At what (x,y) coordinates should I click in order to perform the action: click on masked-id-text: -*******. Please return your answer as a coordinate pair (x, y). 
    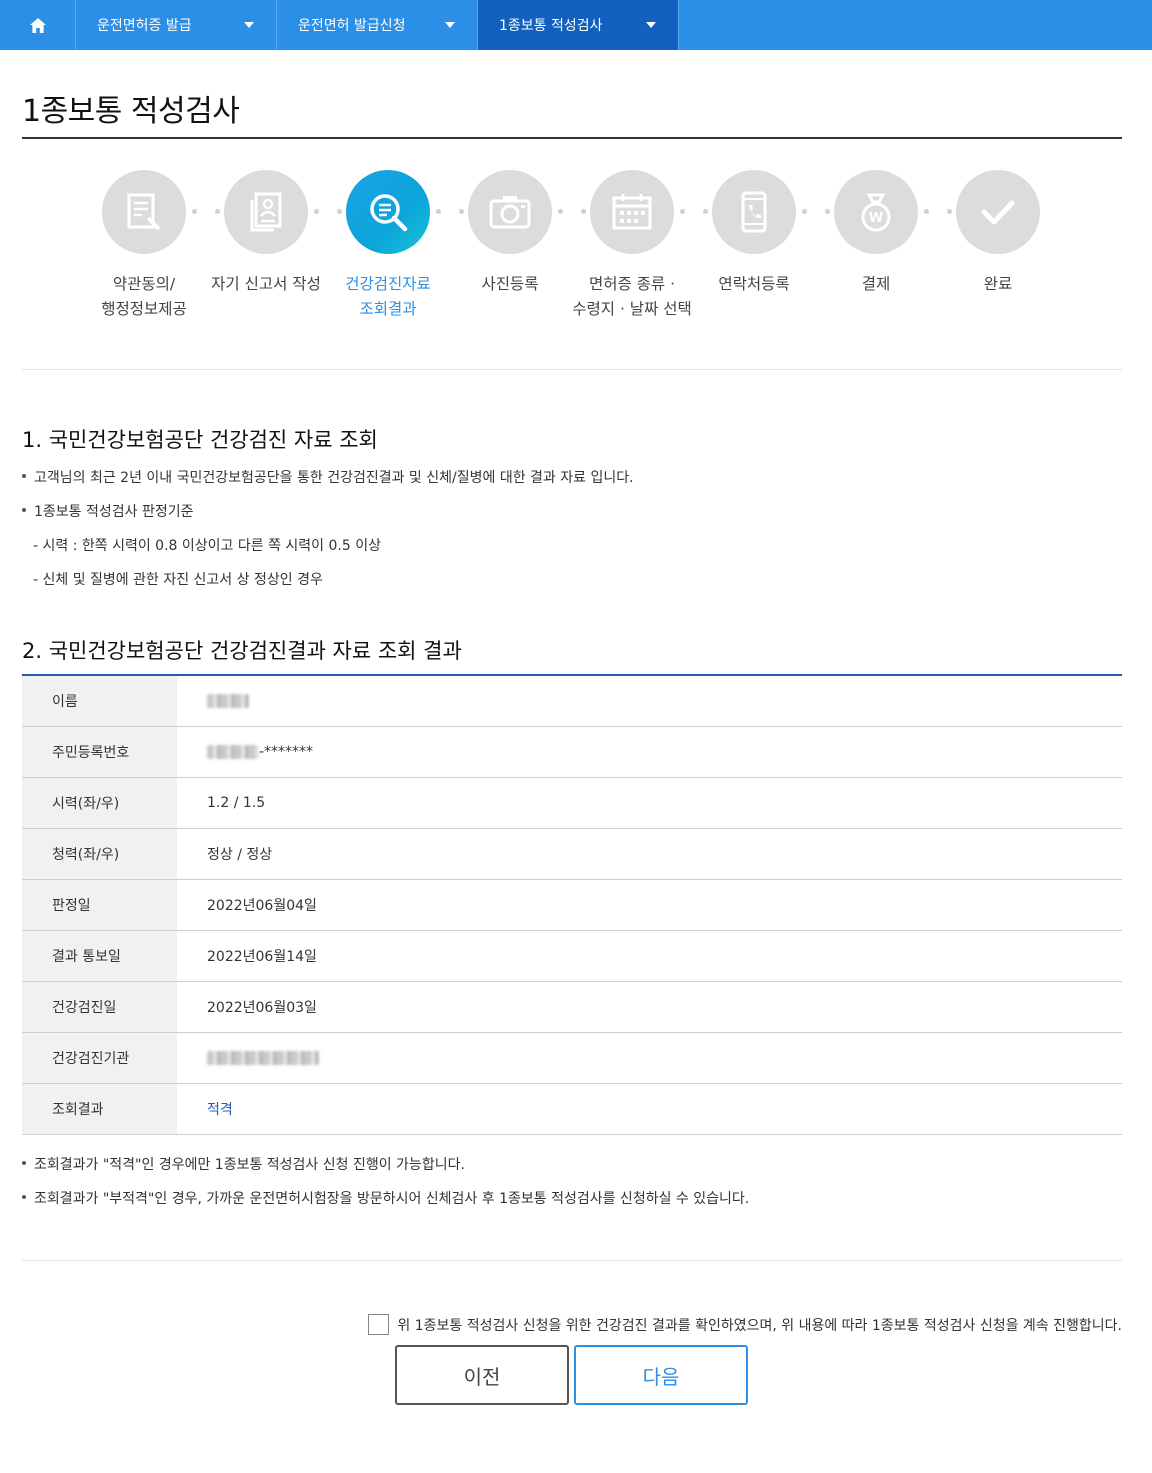
    Looking at the image, I should click on (286, 752).